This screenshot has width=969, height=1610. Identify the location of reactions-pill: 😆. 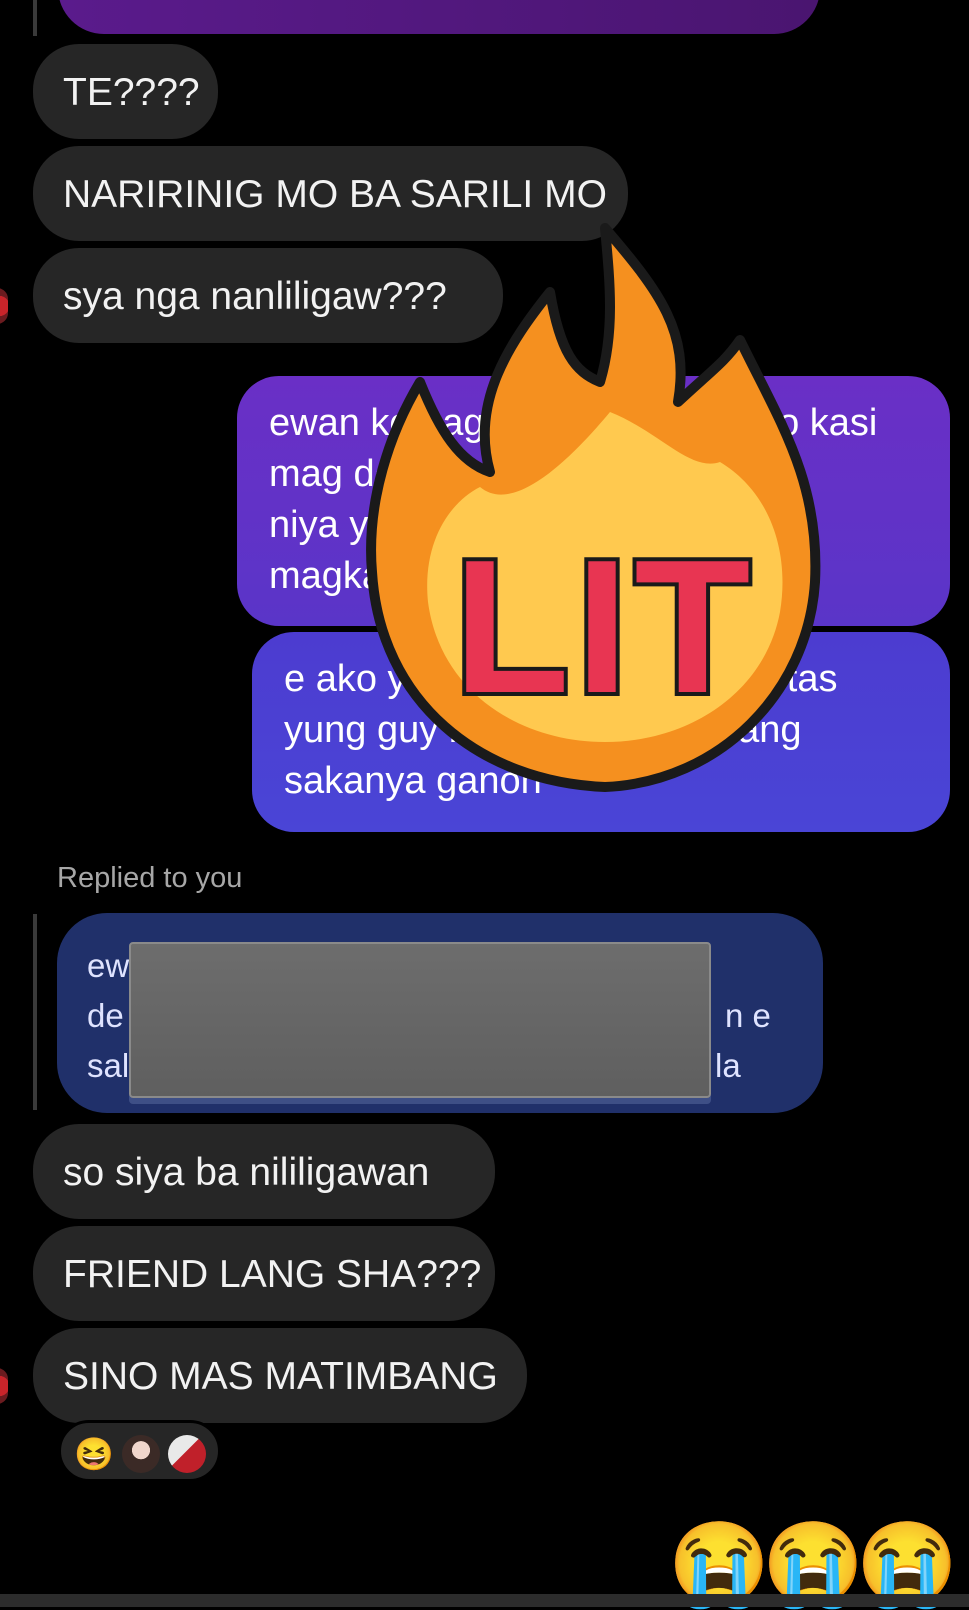
(139, 1451).